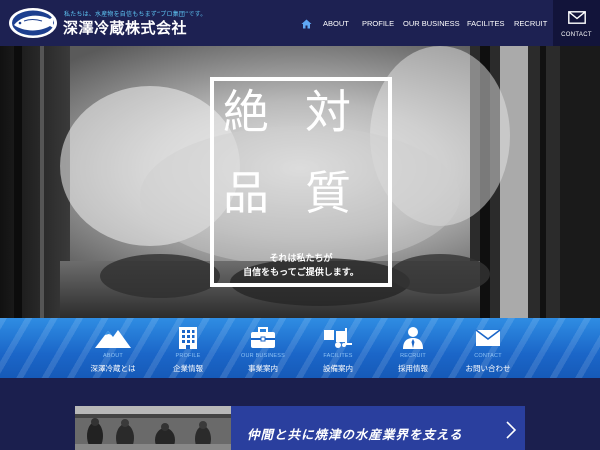 The width and height of the screenshot is (600, 450). What do you see at coordinates (246, 193) in the screenshot?
I see `headline-char: 品` at bounding box center [246, 193].